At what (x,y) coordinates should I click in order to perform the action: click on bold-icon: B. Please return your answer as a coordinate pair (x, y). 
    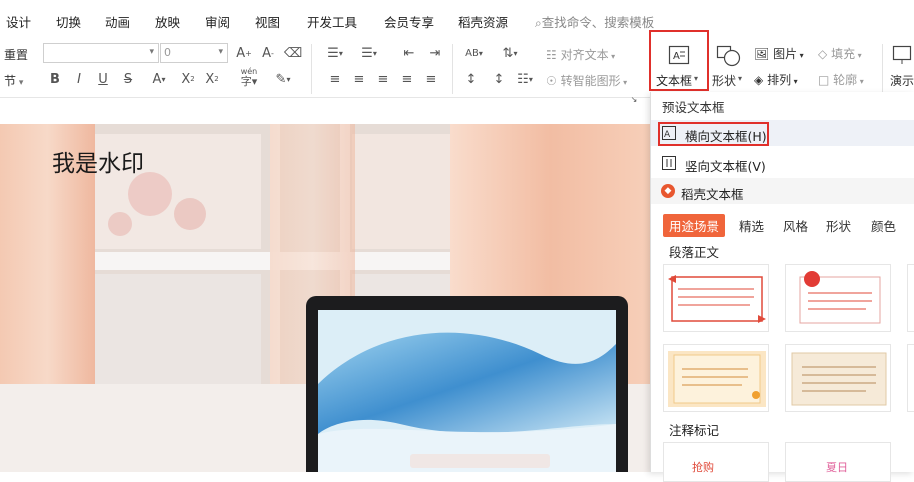
    Looking at the image, I should click on (55, 79).